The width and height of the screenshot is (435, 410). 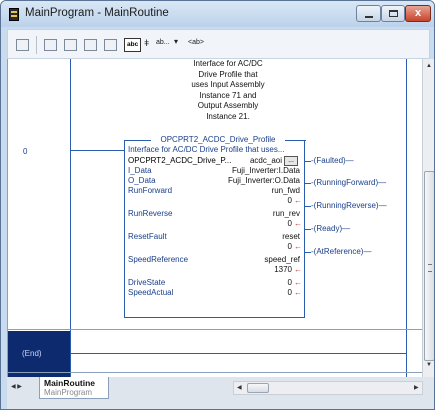 What do you see at coordinates (22, 45) in the screenshot?
I see `verify-routine-icon` at bounding box center [22, 45].